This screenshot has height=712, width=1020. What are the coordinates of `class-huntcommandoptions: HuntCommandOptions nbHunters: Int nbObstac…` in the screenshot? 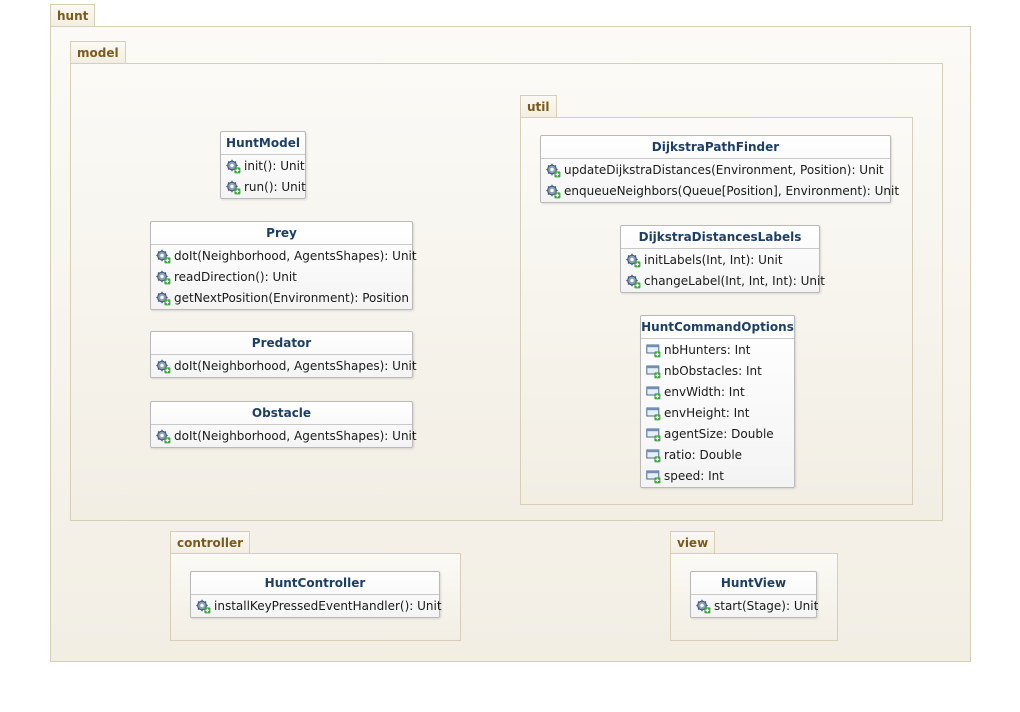 It's located at (717, 401).